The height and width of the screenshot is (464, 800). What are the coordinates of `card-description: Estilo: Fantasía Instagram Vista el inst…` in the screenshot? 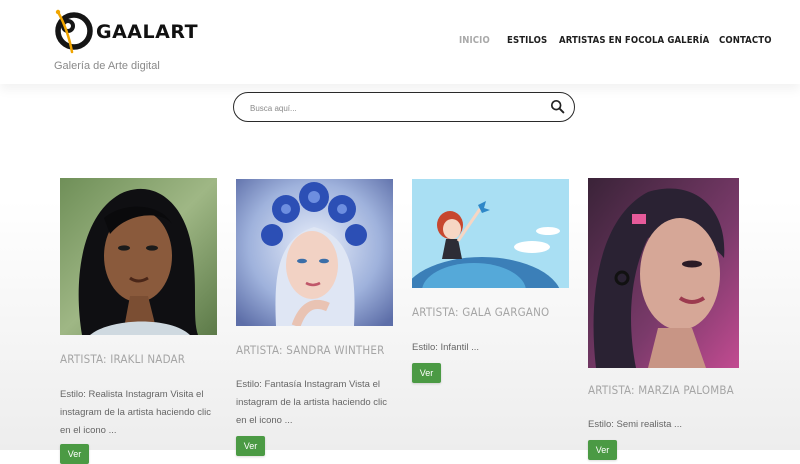 It's located at (312, 402).